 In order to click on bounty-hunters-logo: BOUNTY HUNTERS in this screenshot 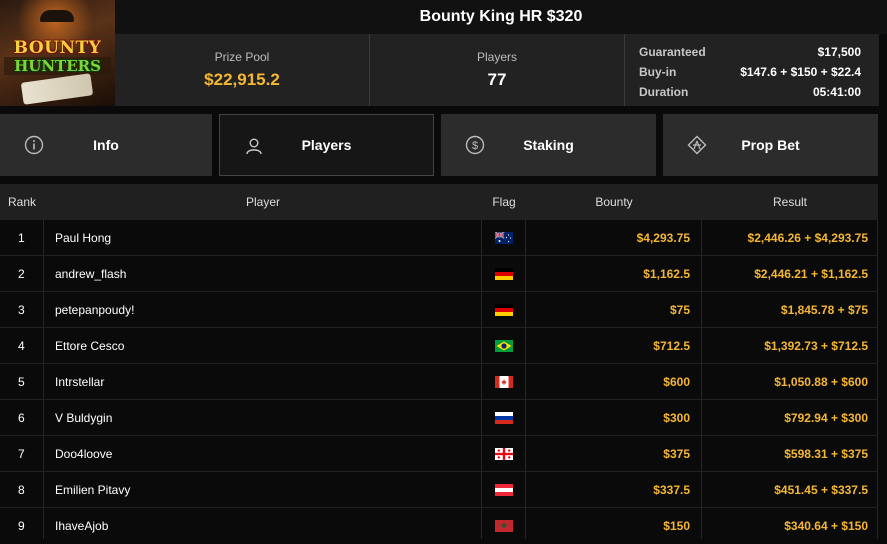, I will do `click(57, 53)`.